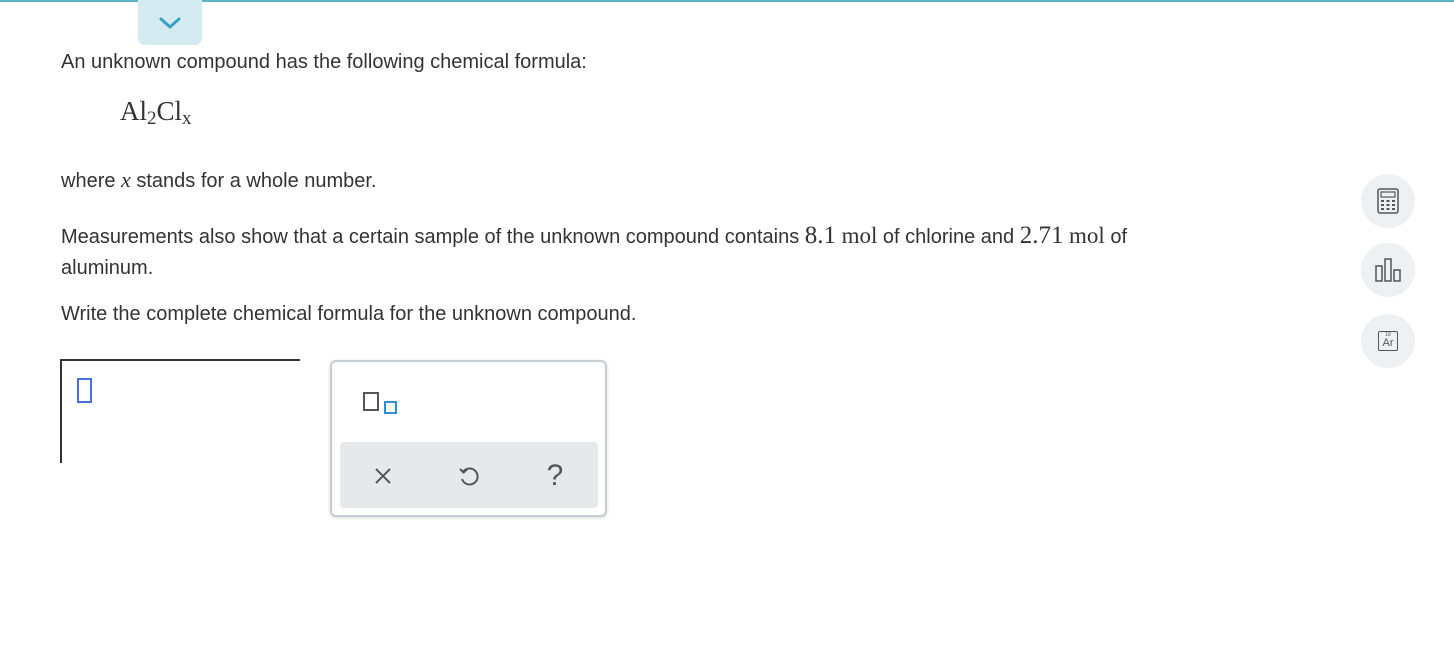  I want to click on data-button, so click(1388, 270).